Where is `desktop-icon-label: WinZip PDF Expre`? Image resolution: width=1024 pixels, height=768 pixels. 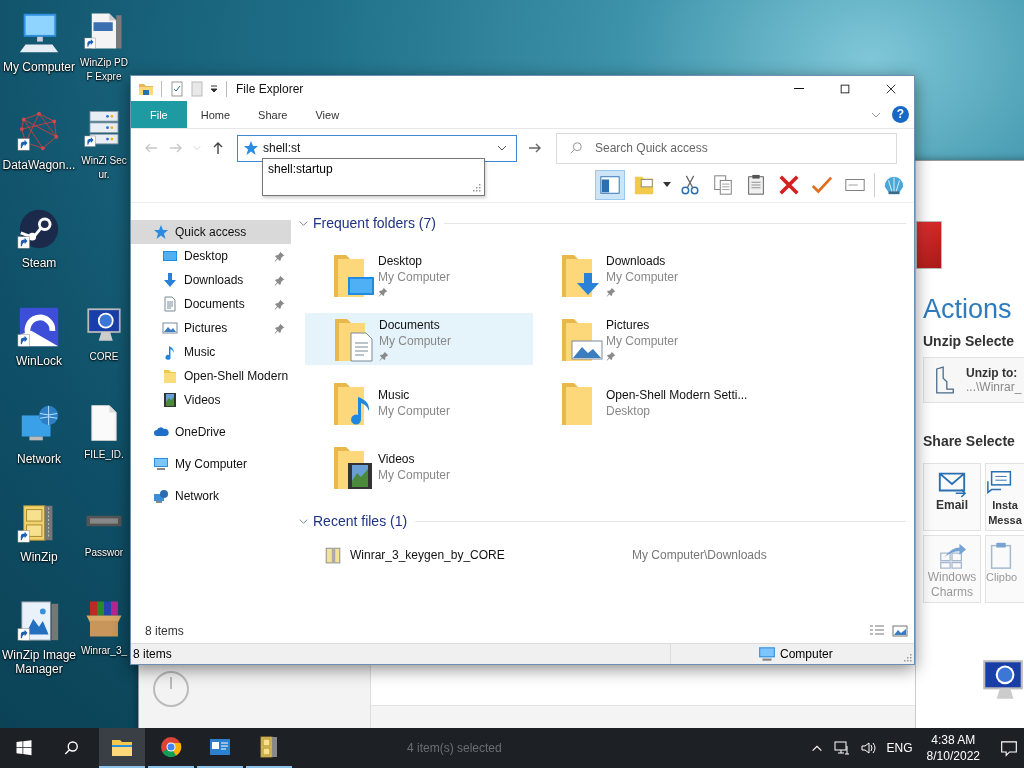
desktop-icon-label: WinZip PDF Expre is located at coordinates (104, 70).